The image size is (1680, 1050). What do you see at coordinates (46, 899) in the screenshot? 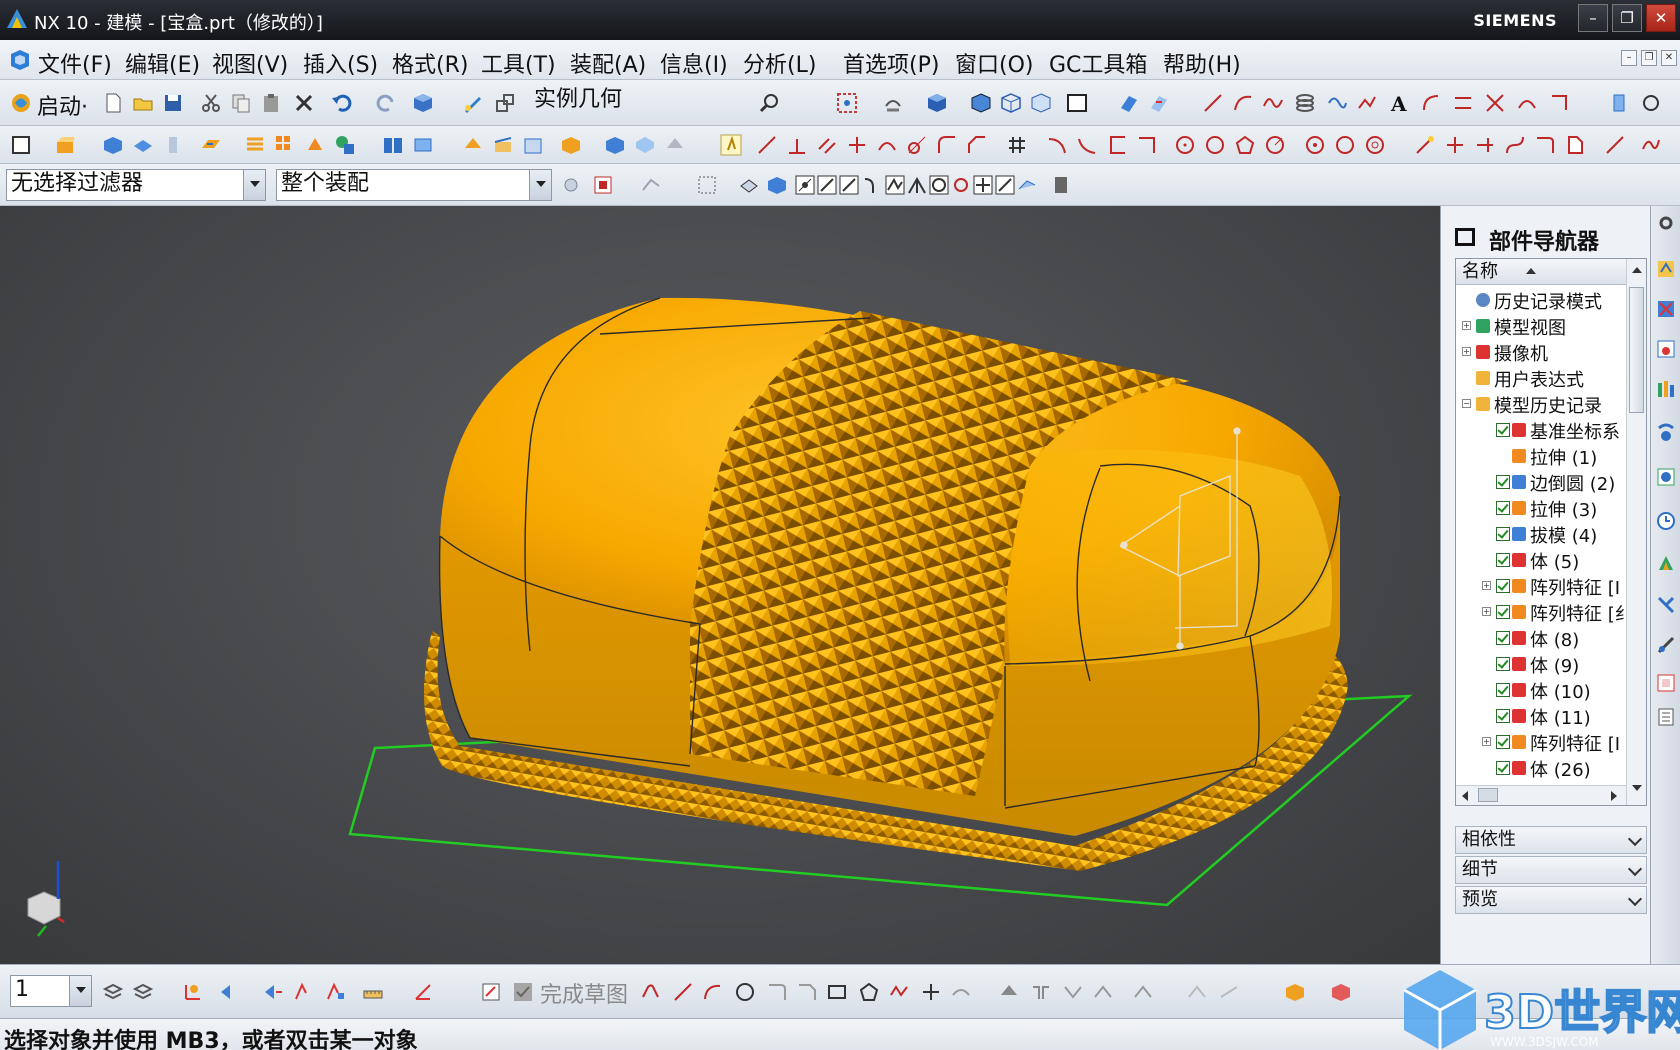
I see `view-triad` at bounding box center [46, 899].